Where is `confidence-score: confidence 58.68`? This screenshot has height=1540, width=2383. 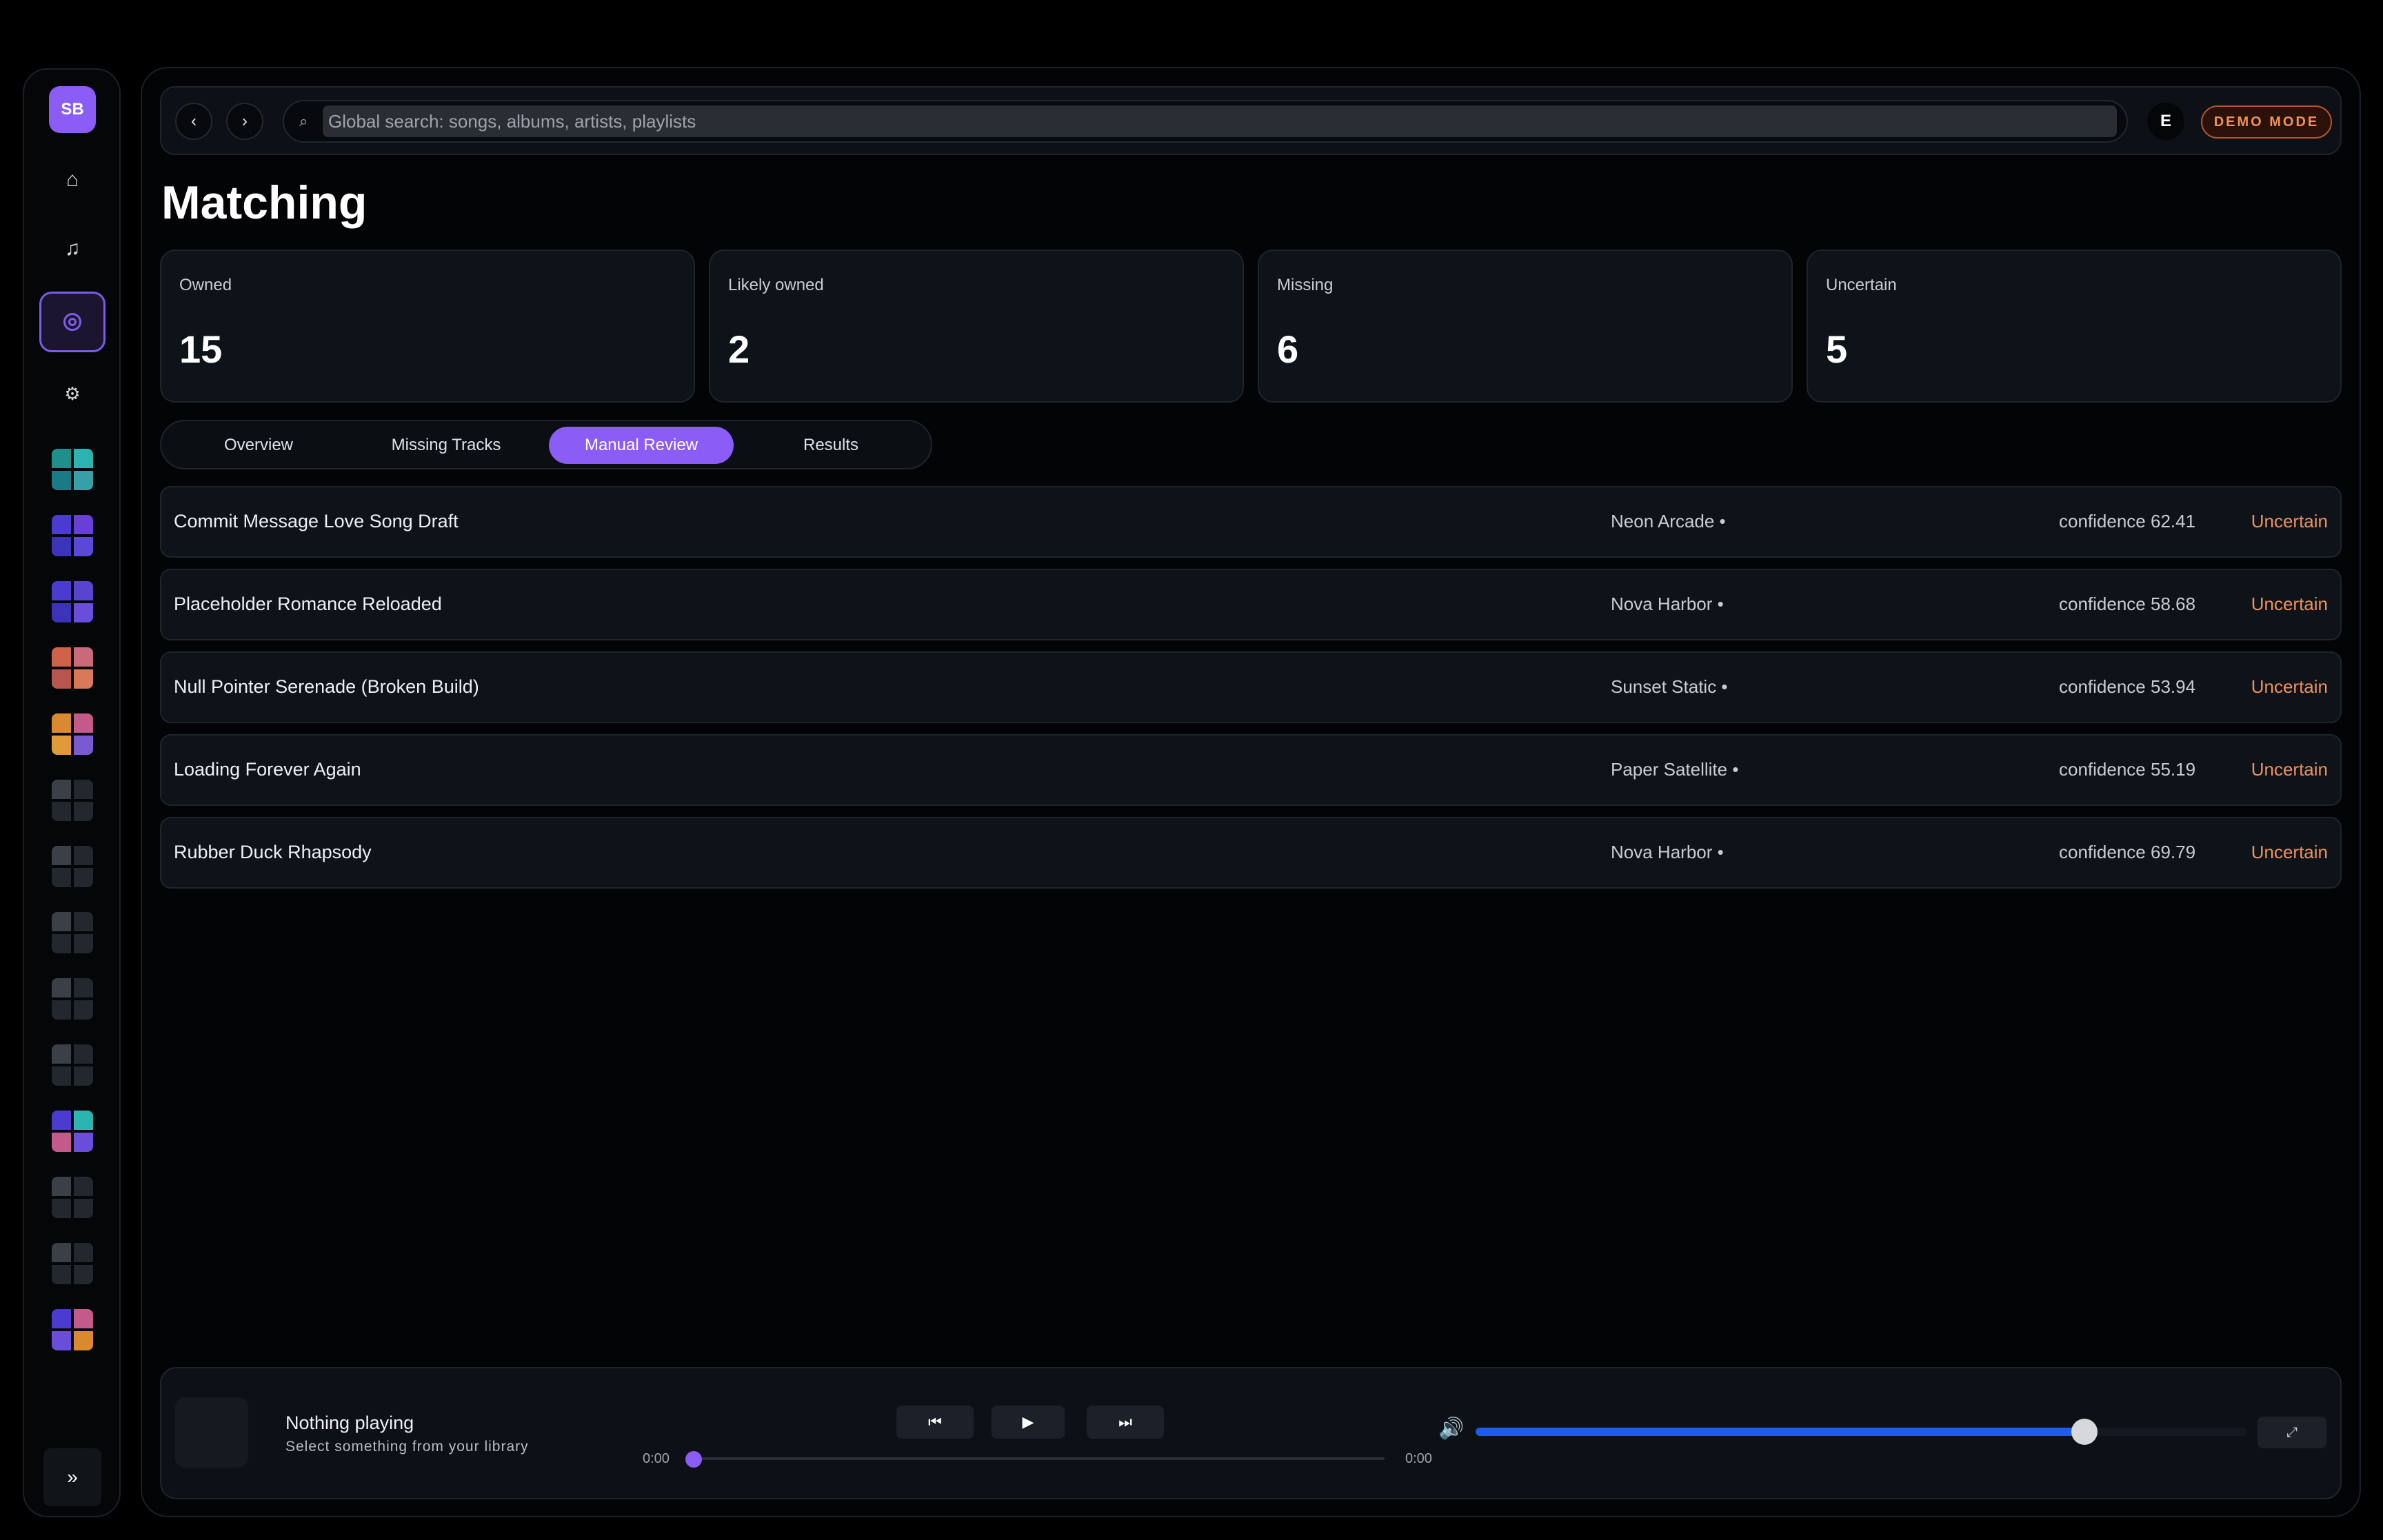 confidence-score: confidence 58.68 is located at coordinates (2127, 604).